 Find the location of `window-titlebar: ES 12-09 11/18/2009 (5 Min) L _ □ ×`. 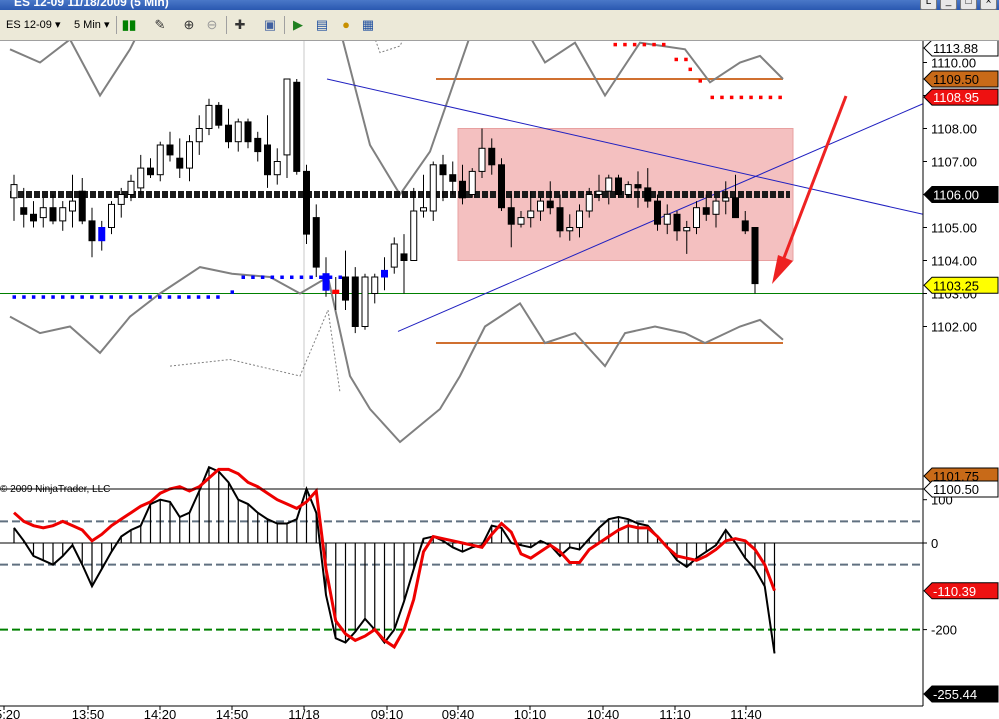

window-titlebar: ES 12-09 11/18/2009 (5 Min) L _ □ × is located at coordinates (499, 5).